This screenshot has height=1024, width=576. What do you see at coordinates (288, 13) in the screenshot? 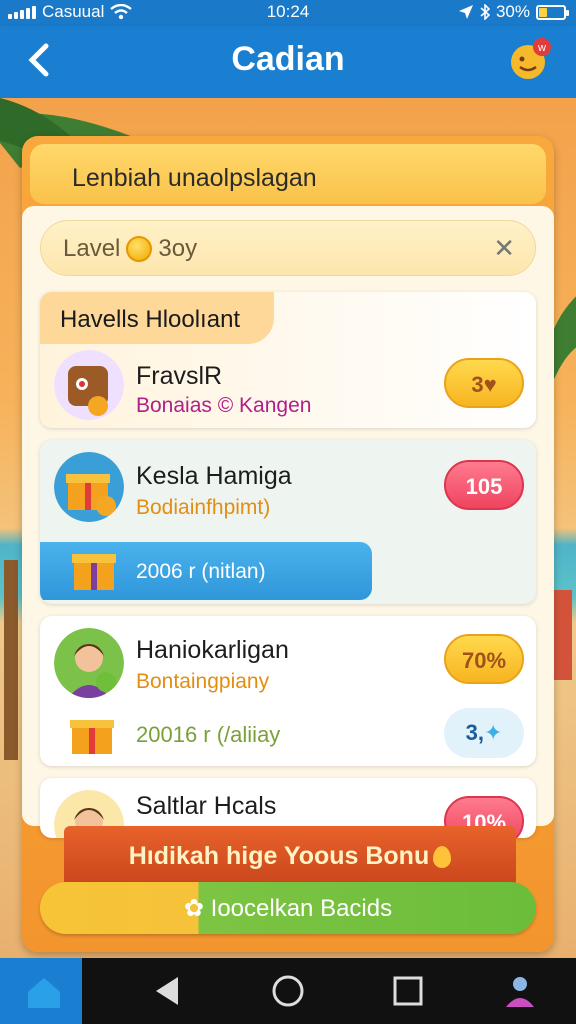
I see `status-bar: Casuual 10:24 30%` at bounding box center [288, 13].